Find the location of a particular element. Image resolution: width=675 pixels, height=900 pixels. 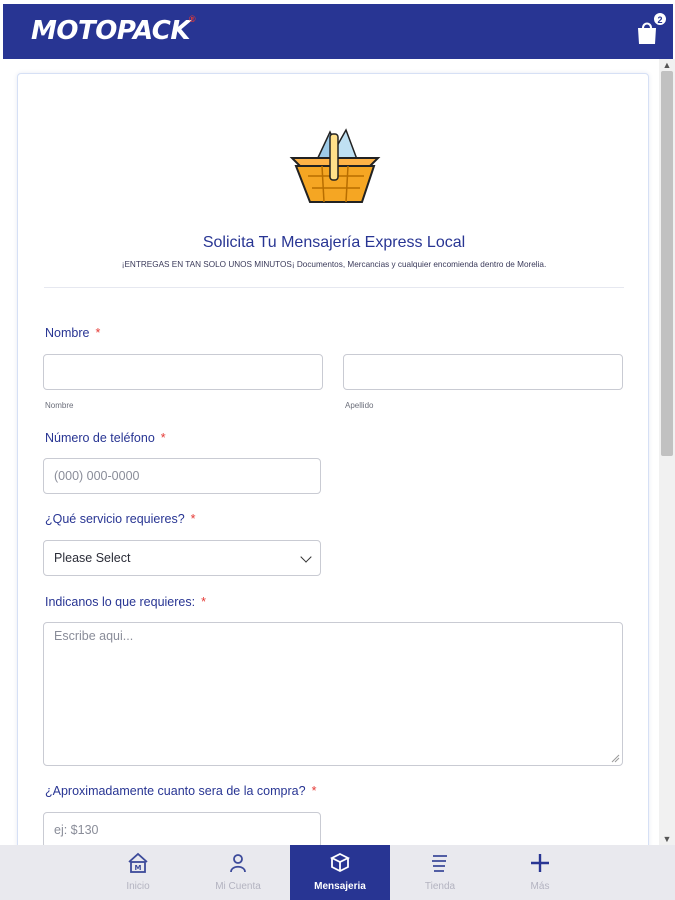

bottom-navigation: M Inicio Mi Cuenta Mensajeria Tienda Más is located at coordinates (337, 872).